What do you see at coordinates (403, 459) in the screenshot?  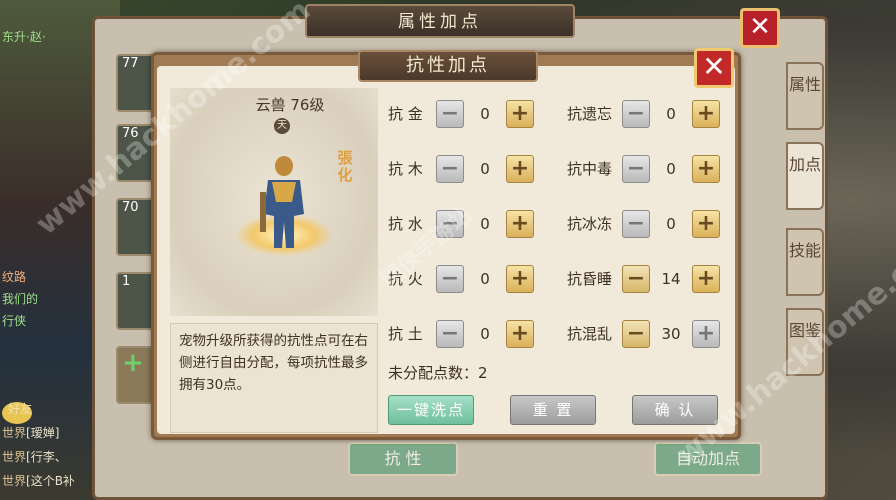 I see `resistance-button: 抗 性` at bounding box center [403, 459].